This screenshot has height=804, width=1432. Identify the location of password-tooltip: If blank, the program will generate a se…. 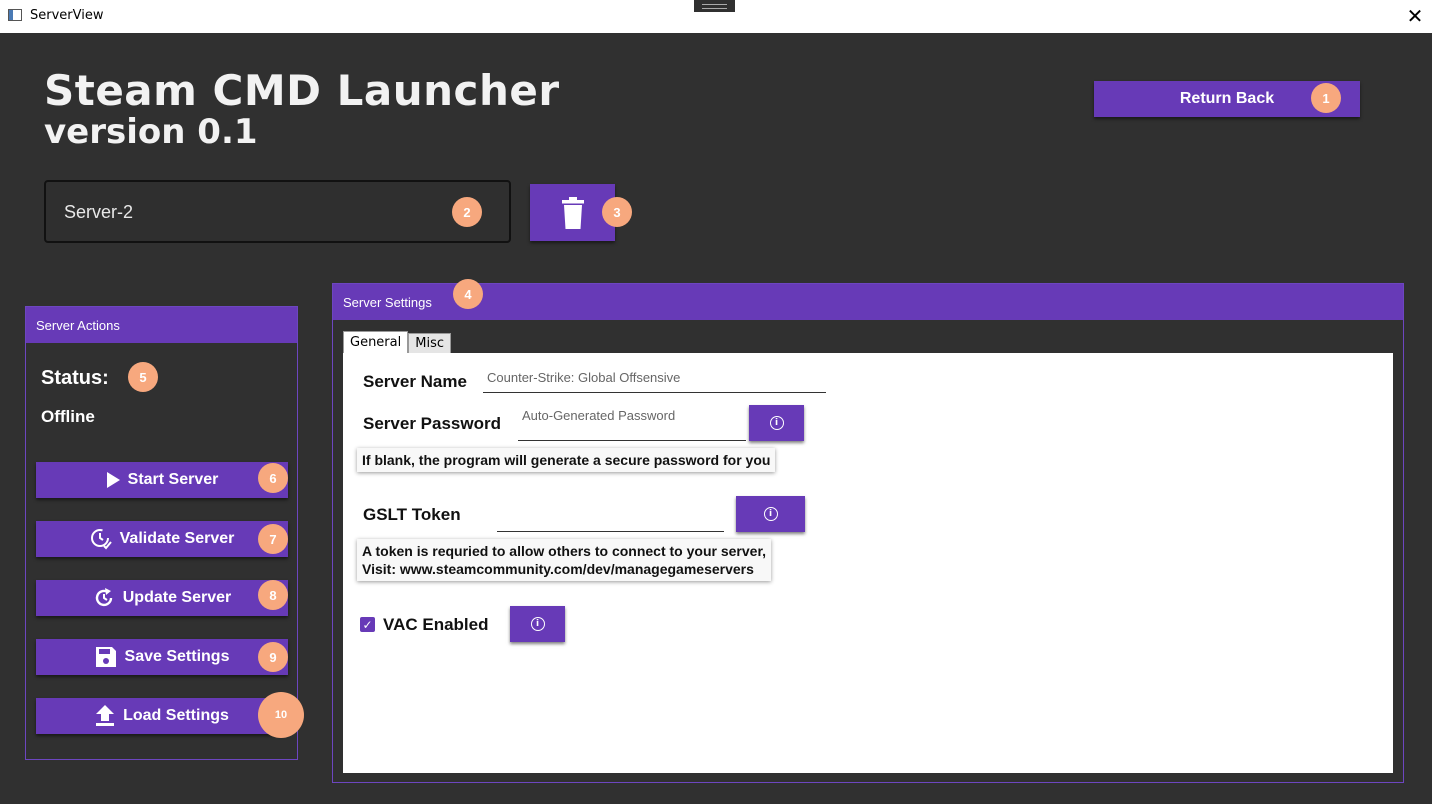
(566, 460).